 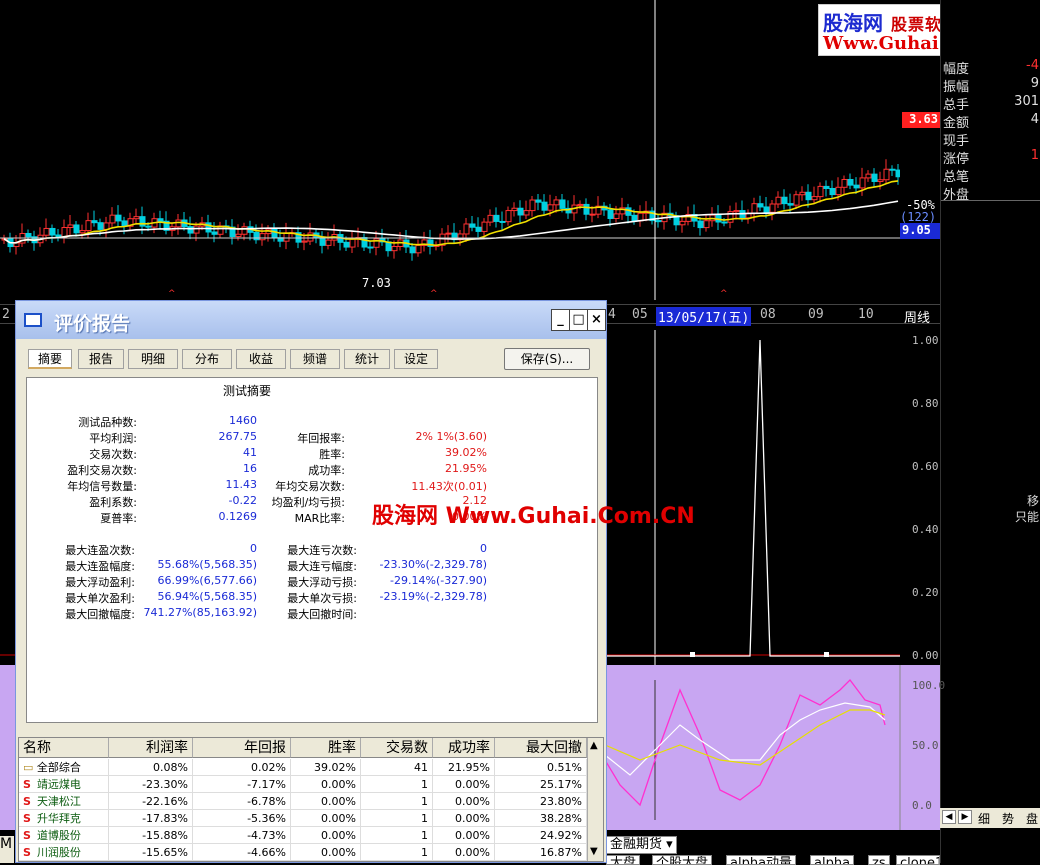 What do you see at coordinates (242, 835) in the screenshot?
I see `table-cell: -4.73%` at bounding box center [242, 835].